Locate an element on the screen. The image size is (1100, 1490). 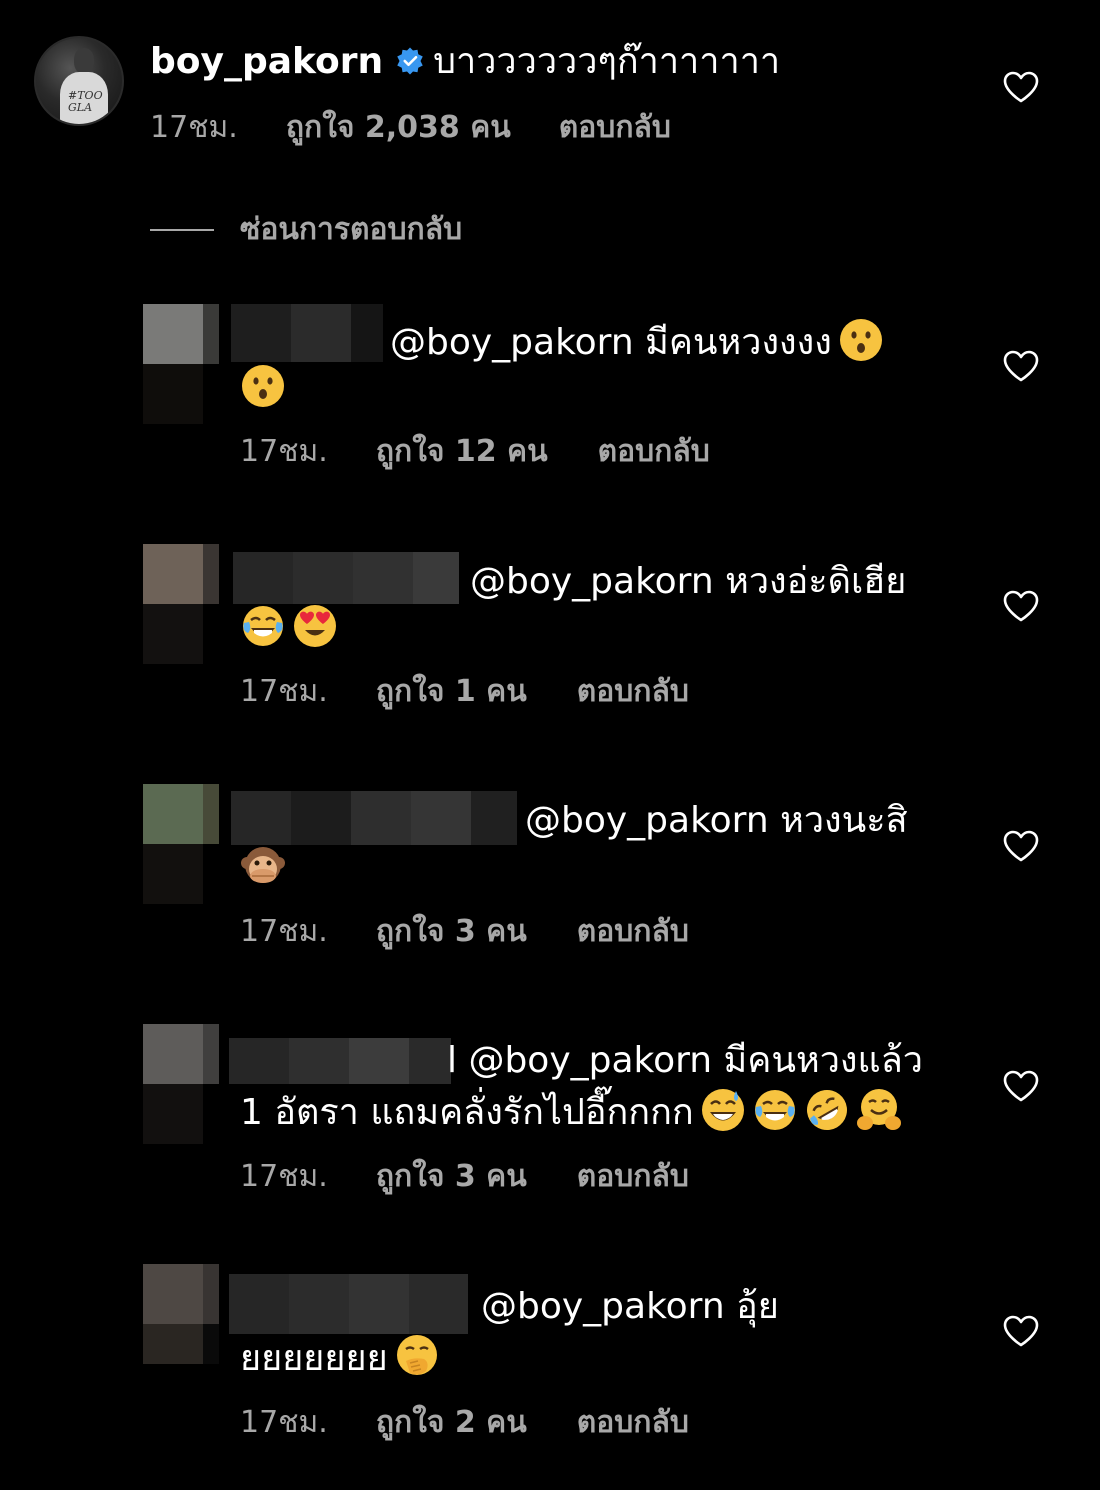
reply-text-line1: l @boy_pakorn มีคนหวงแล้ว is located at coordinates (685, 1061).